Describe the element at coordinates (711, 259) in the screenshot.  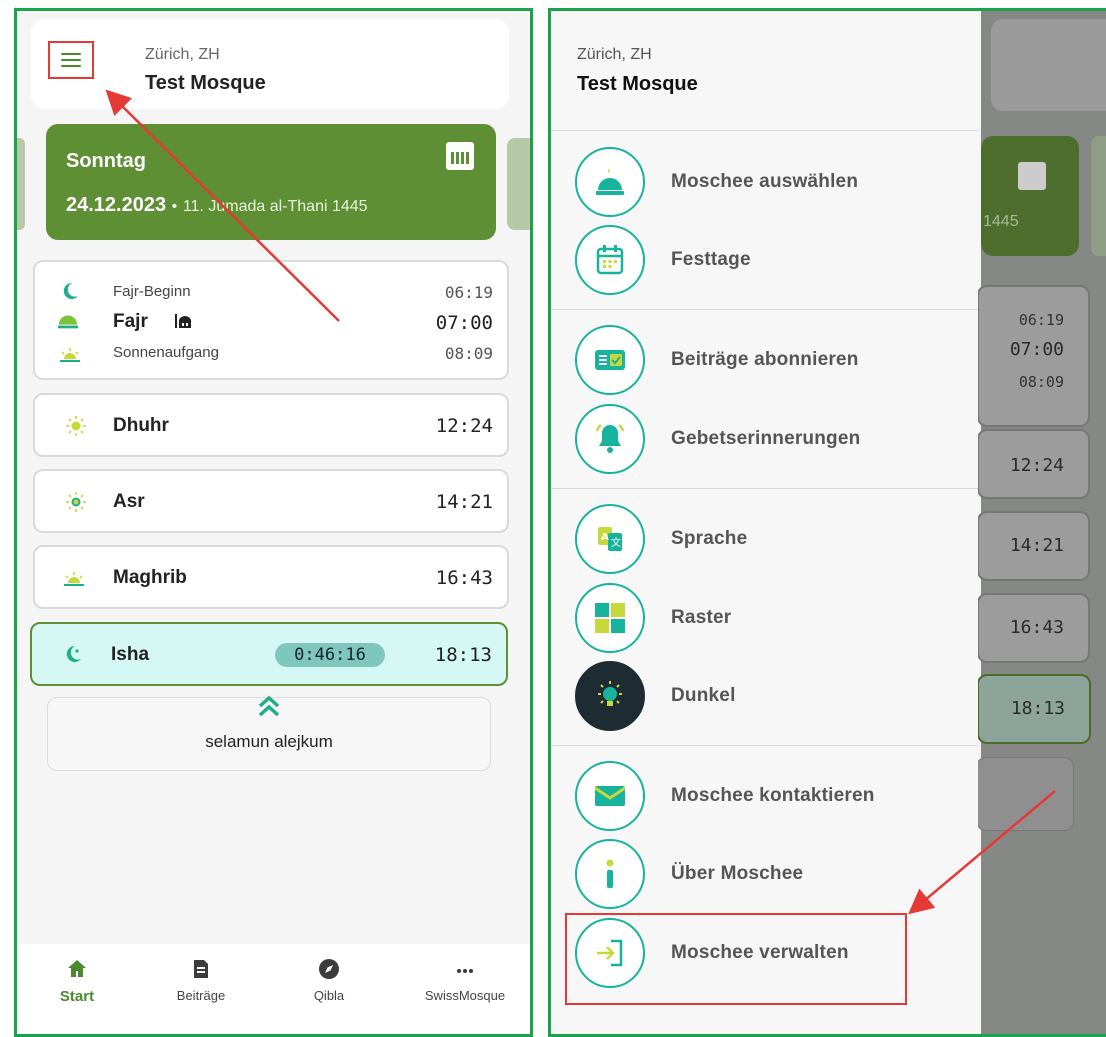
I see `menu-item-label: Festtage` at that location.